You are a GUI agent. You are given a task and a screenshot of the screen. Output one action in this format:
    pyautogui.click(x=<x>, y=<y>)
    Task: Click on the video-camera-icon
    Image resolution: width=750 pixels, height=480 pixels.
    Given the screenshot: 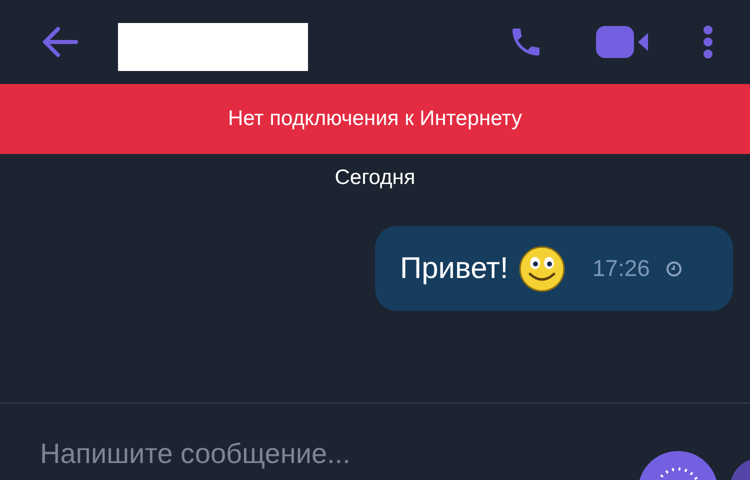 What is the action you would take?
    pyautogui.click(x=623, y=42)
    